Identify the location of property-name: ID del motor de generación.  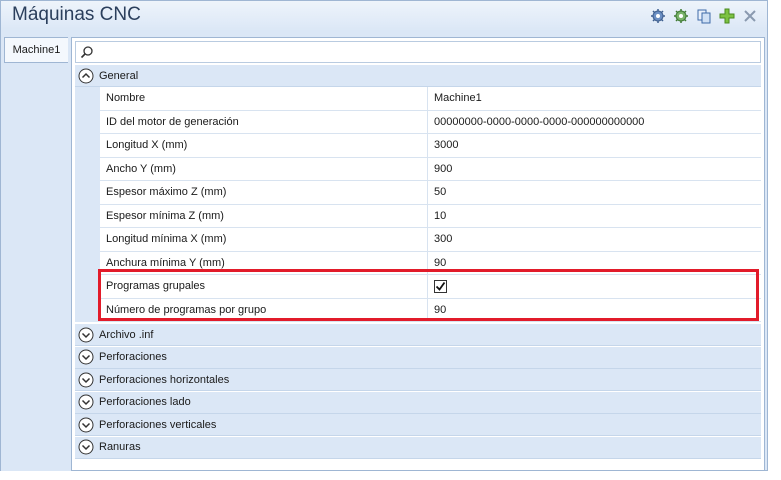
(264, 122).